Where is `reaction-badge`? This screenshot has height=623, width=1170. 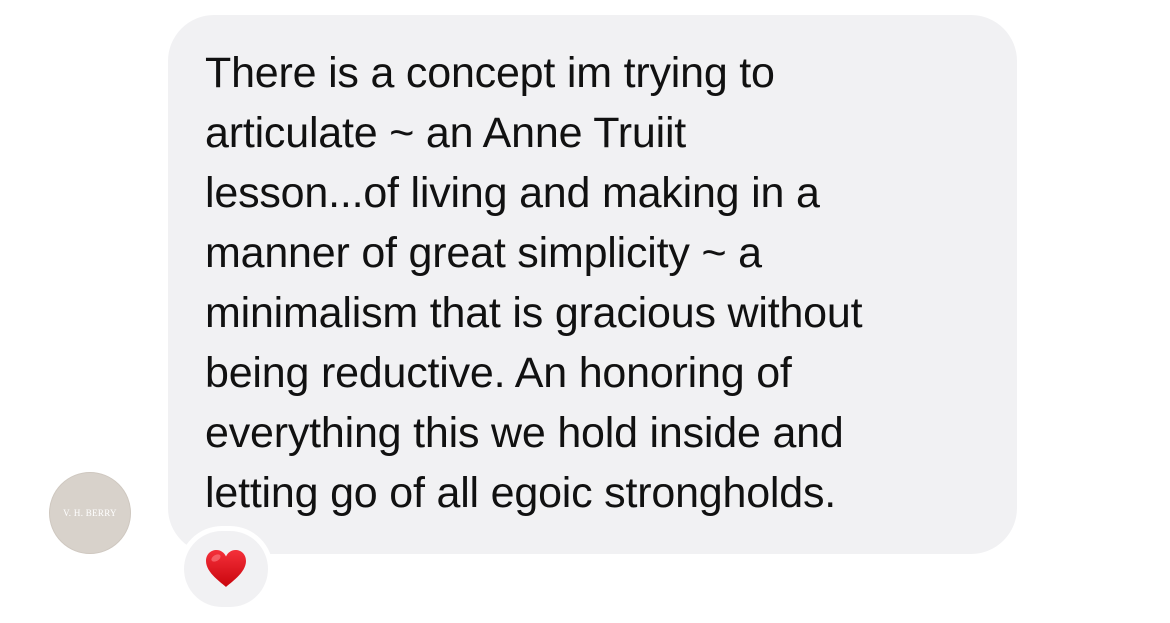
reaction-badge is located at coordinates (226, 569).